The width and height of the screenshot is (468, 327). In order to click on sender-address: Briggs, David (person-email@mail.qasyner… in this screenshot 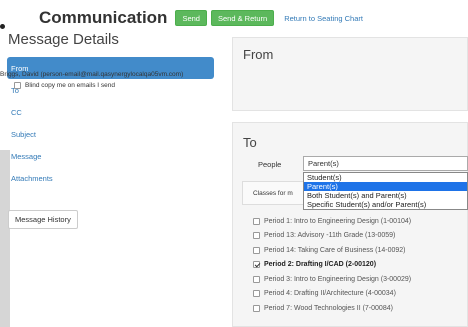, I will do `click(92, 74)`.